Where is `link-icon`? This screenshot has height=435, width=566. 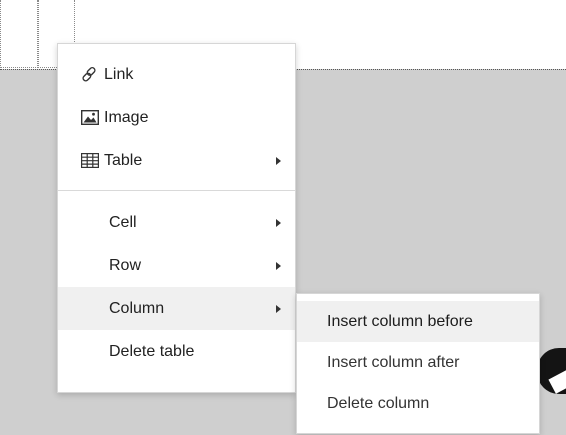
link-icon is located at coordinates (90, 75).